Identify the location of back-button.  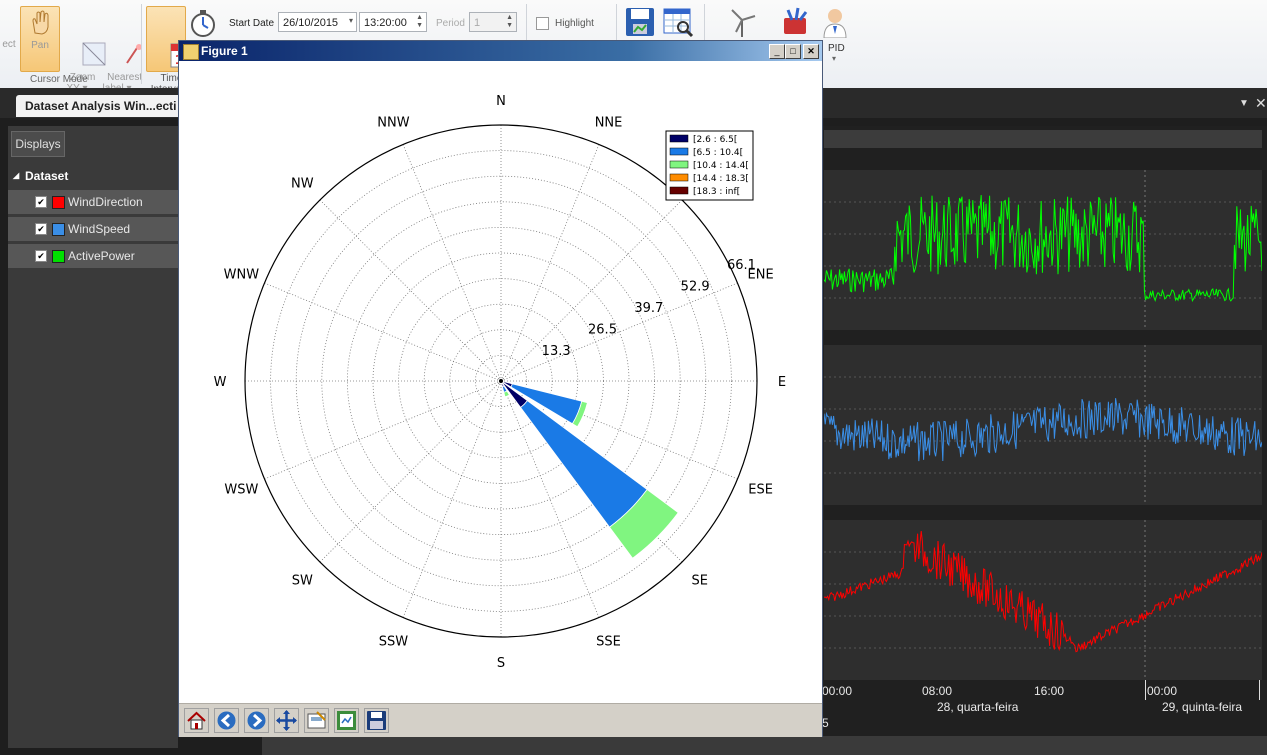
(226, 720).